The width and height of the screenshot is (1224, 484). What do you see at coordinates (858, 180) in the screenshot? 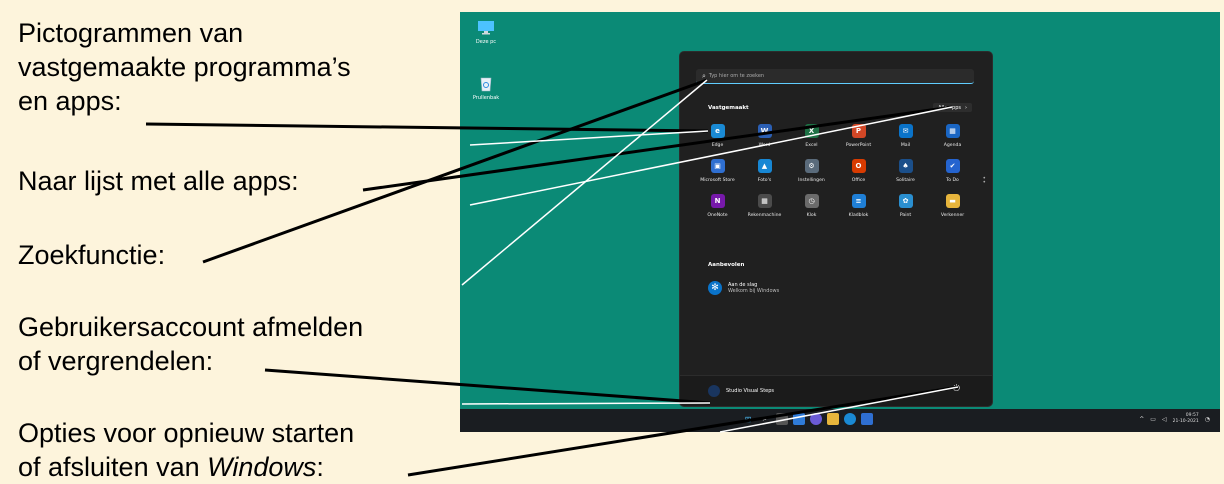
I see `app-label: Office` at bounding box center [858, 180].